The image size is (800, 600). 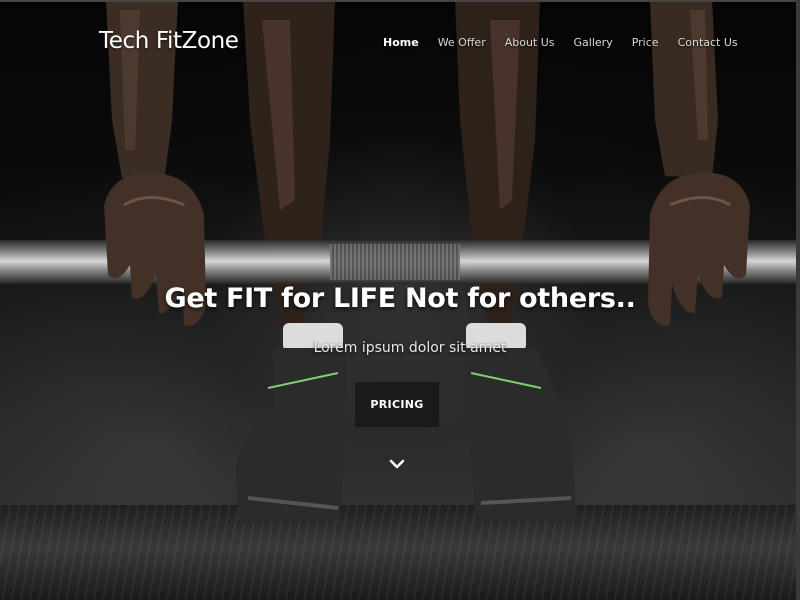 I want to click on nav-link-home: Home, so click(x=401, y=42).